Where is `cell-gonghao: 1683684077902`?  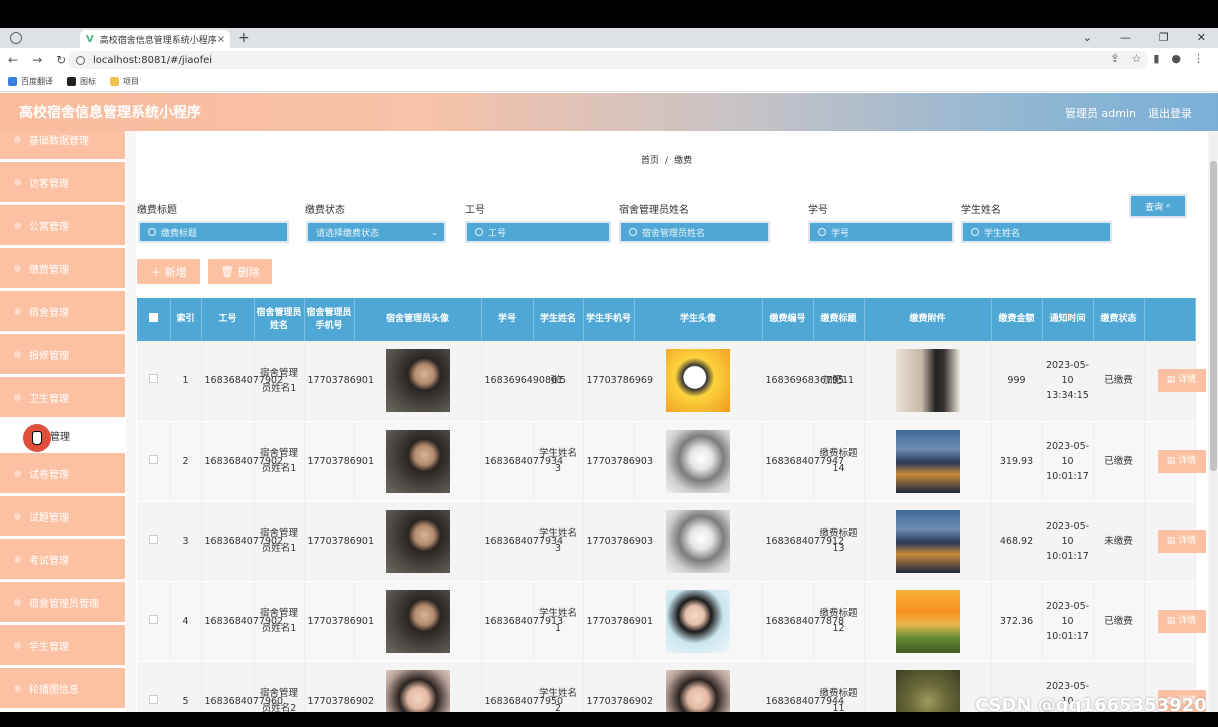
cell-gonghao: 1683684077902 is located at coordinates (242, 381).